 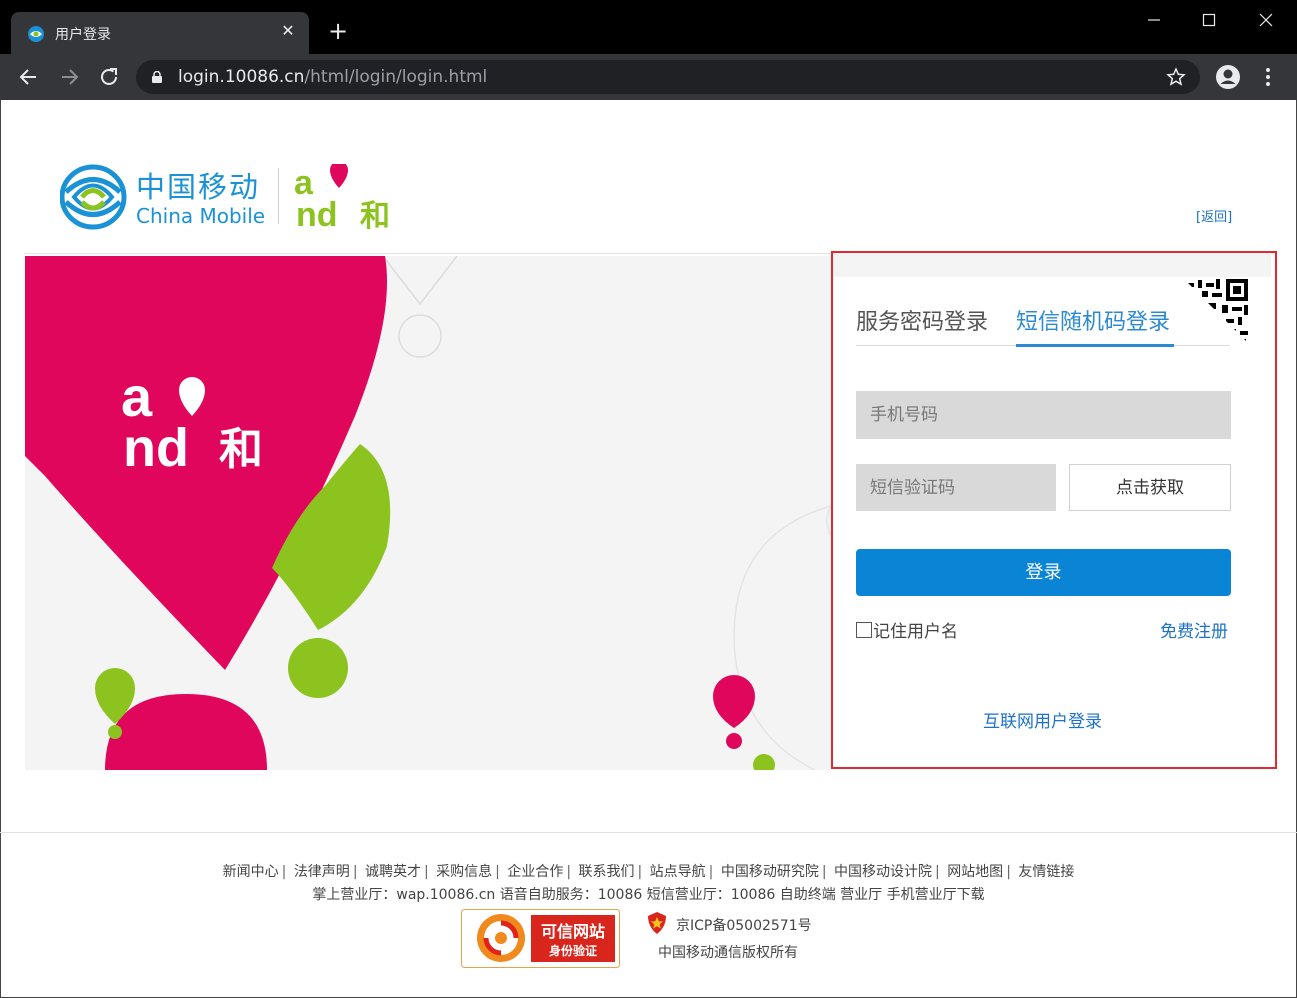 What do you see at coordinates (648, 27) in the screenshot?
I see `browser-titlebar: 用户登录 ✕ +` at bounding box center [648, 27].